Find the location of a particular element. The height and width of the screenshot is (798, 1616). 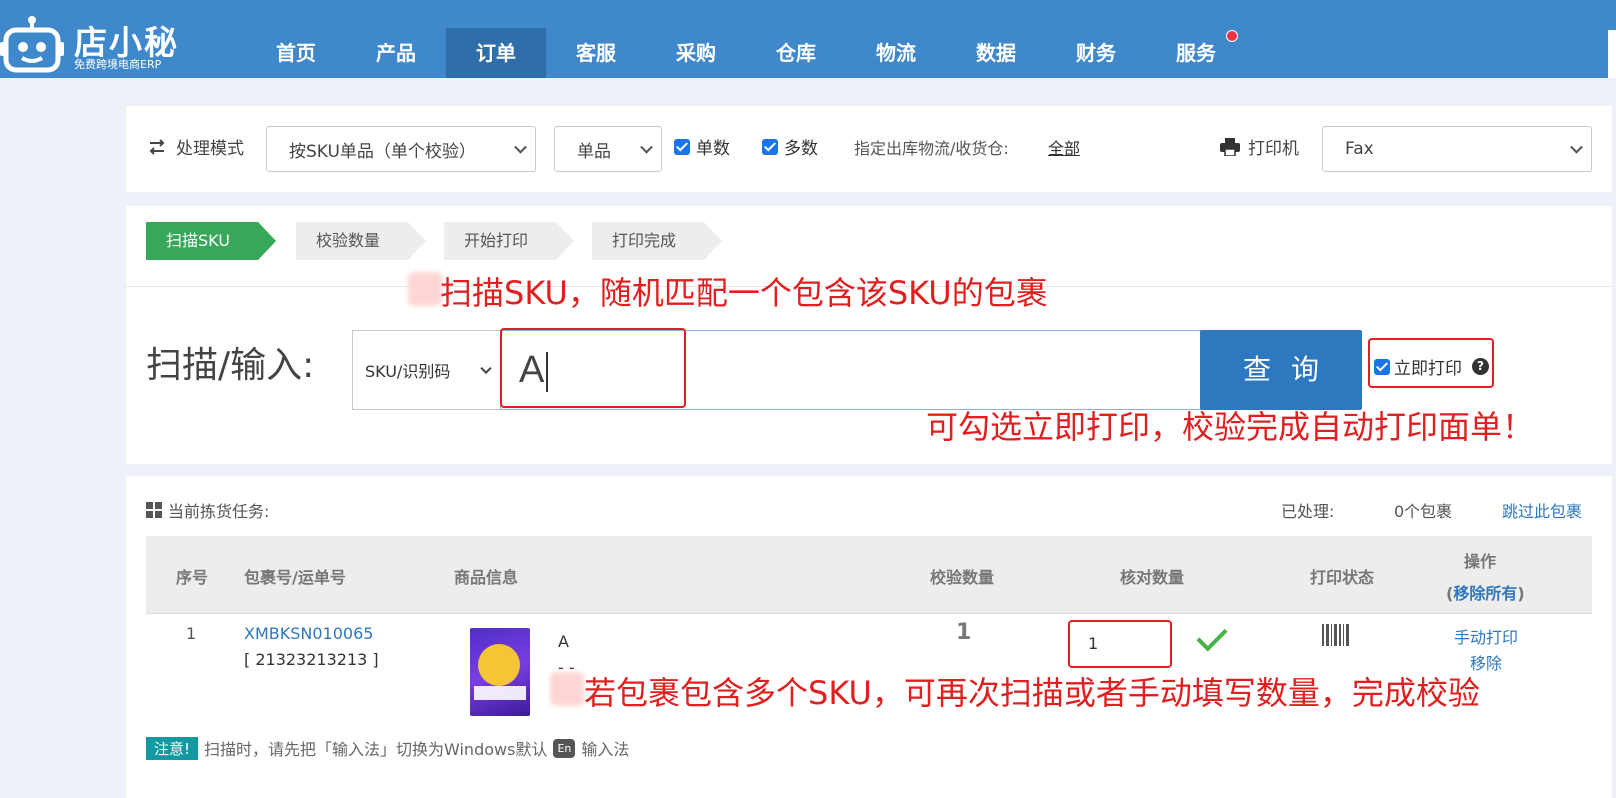

nav-item-services-label: 服务 is located at coordinates (1196, 53).